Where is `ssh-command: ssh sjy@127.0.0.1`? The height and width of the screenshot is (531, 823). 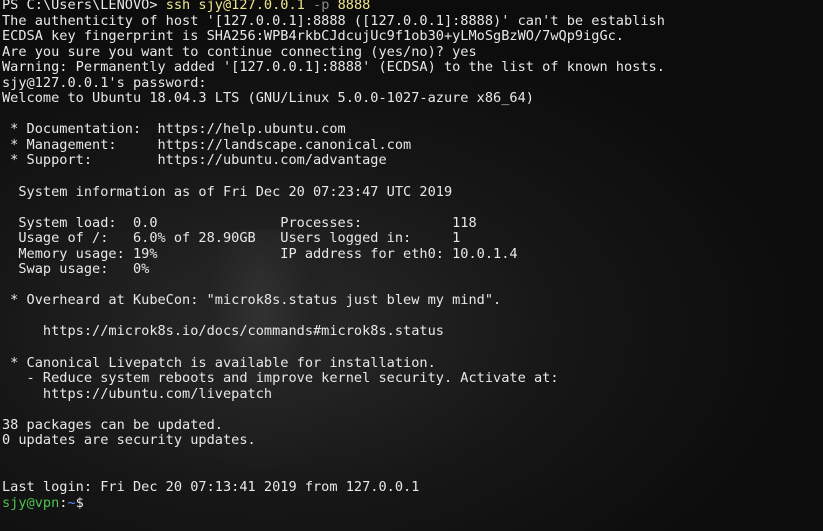 ssh-command: ssh sjy@127.0.0.1 is located at coordinates (239, 6).